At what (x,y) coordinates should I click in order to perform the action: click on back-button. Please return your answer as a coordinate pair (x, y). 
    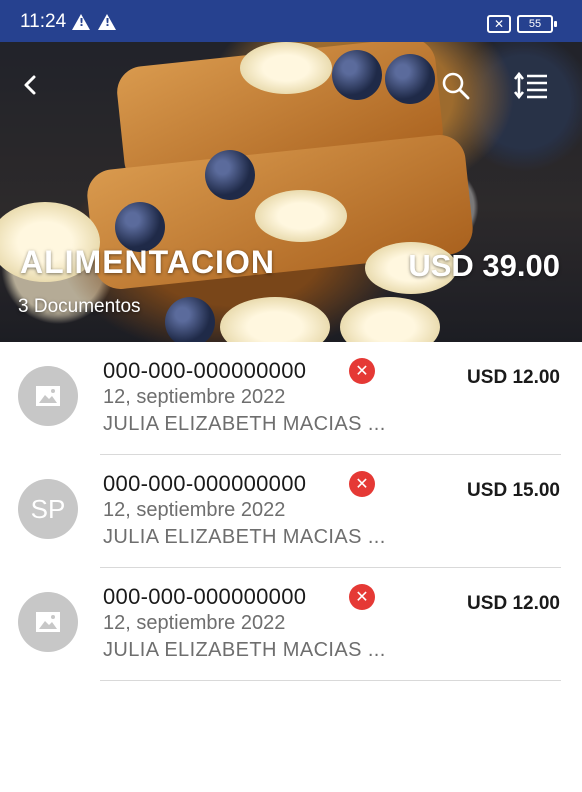
    Looking at the image, I should click on (31, 85).